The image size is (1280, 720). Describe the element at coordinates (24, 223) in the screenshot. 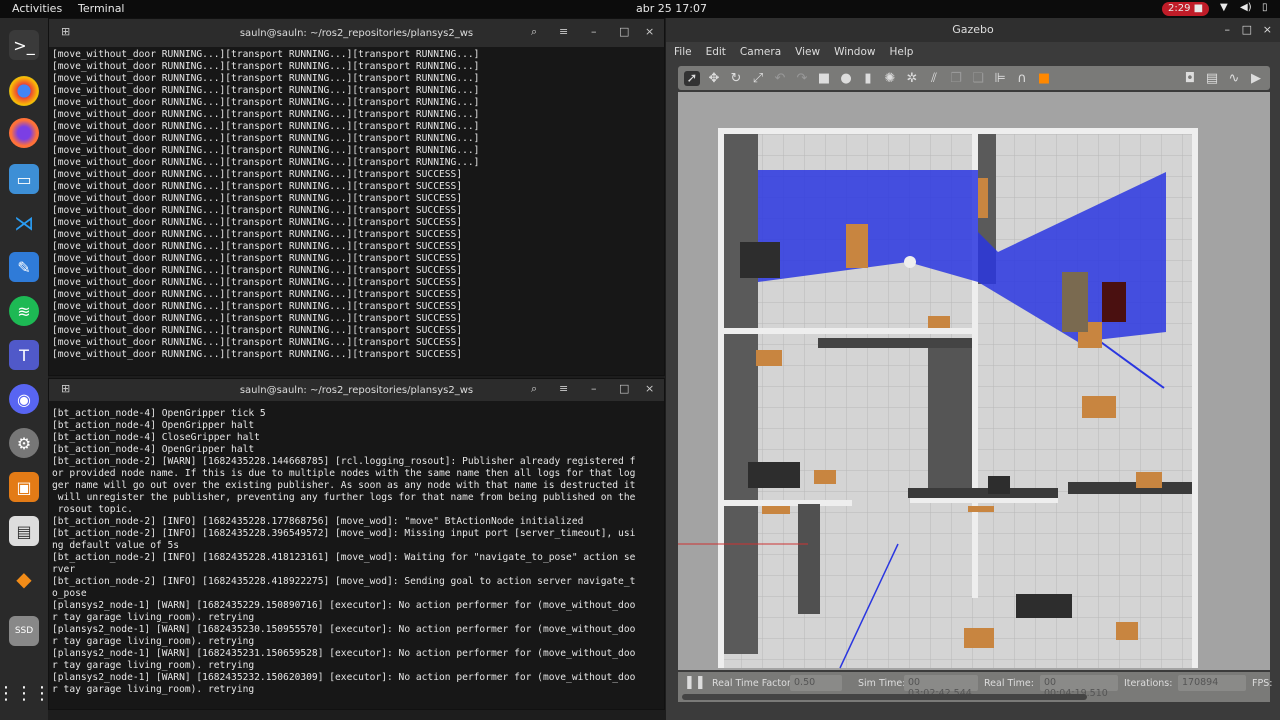

I see `vscode-icon: ⋊` at that location.